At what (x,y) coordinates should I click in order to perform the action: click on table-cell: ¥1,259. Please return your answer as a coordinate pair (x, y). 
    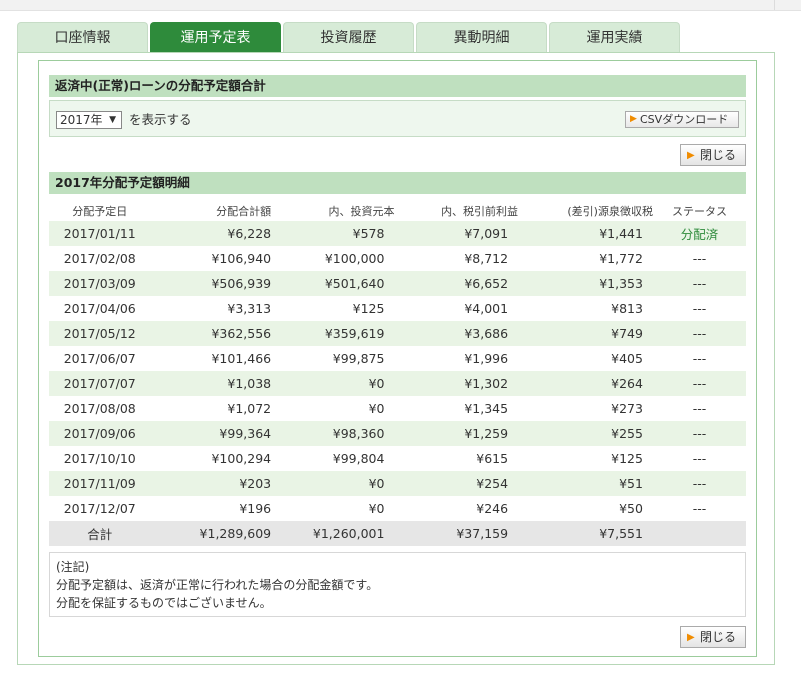
    Looking at the image, I should click on (456, 433).